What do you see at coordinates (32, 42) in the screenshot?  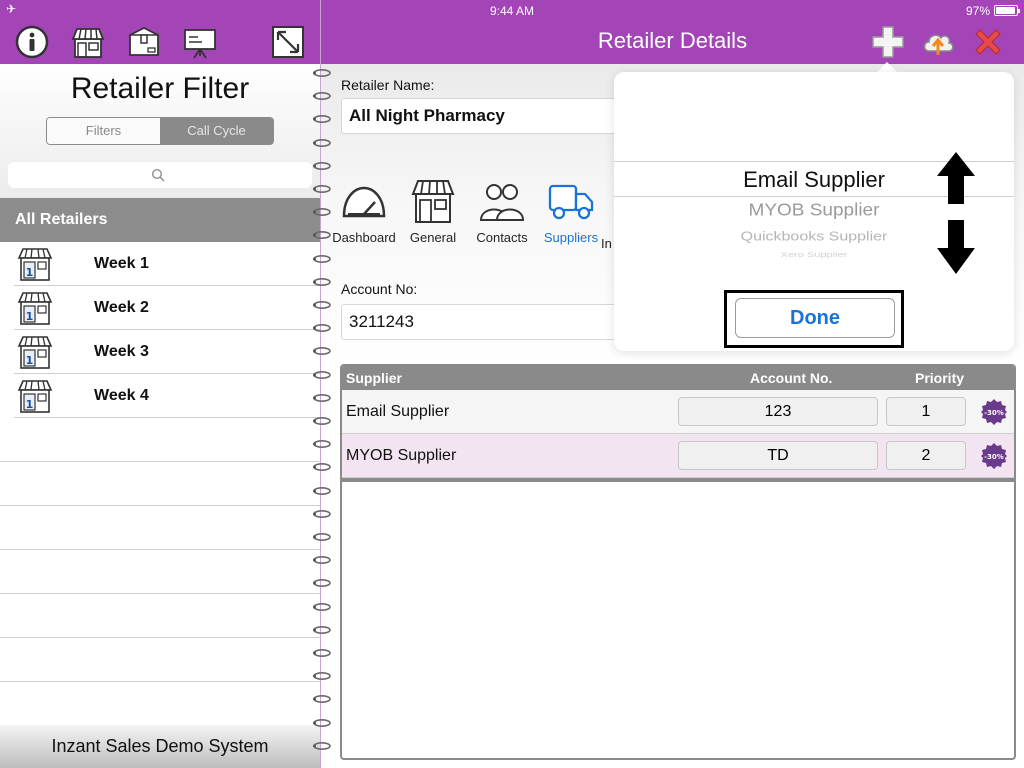 I see `info-icon` at bounding box center [32, 42].